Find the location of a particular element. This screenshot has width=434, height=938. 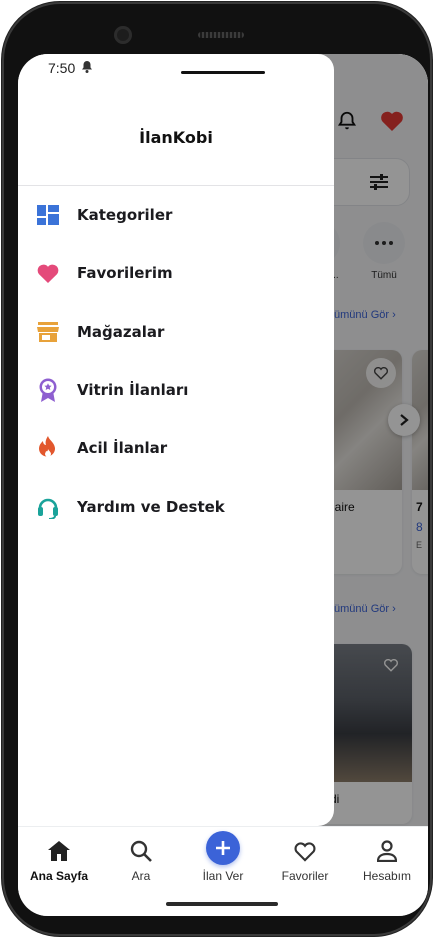

menu-item-magazalar: Mağazalar is located at coordinates (176, 332).